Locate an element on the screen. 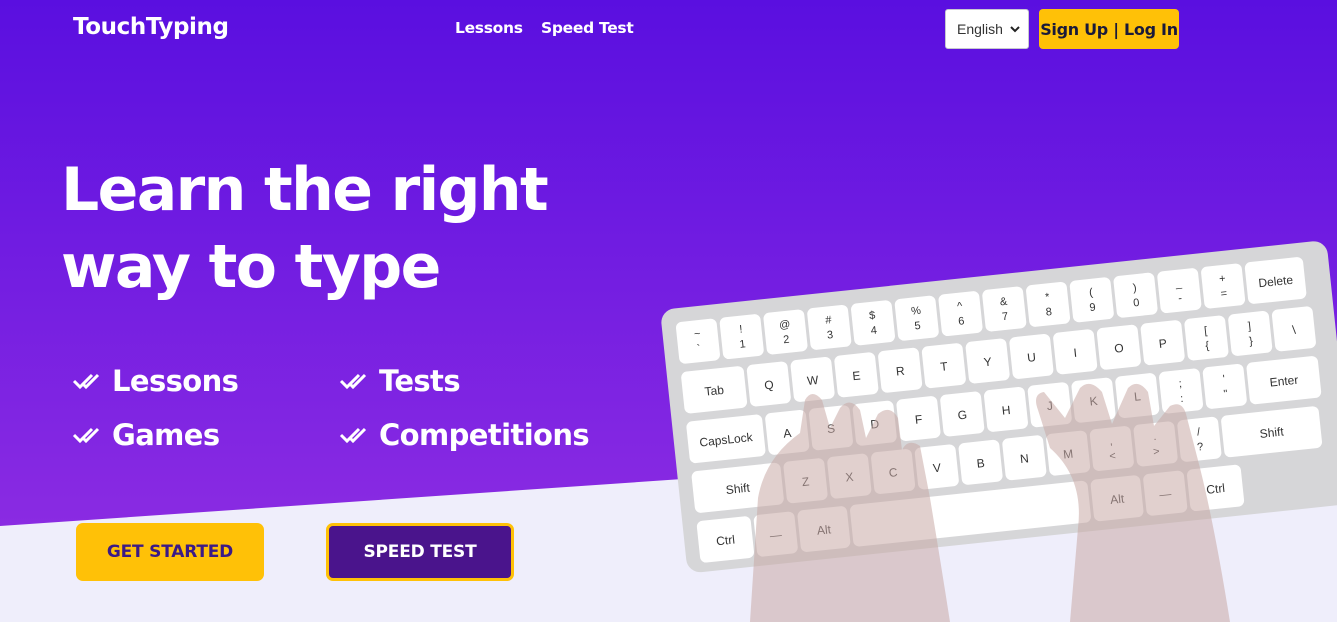 The image size is (1337, 622). keyboard-key-label: @ is located at coordinates (785, 324).